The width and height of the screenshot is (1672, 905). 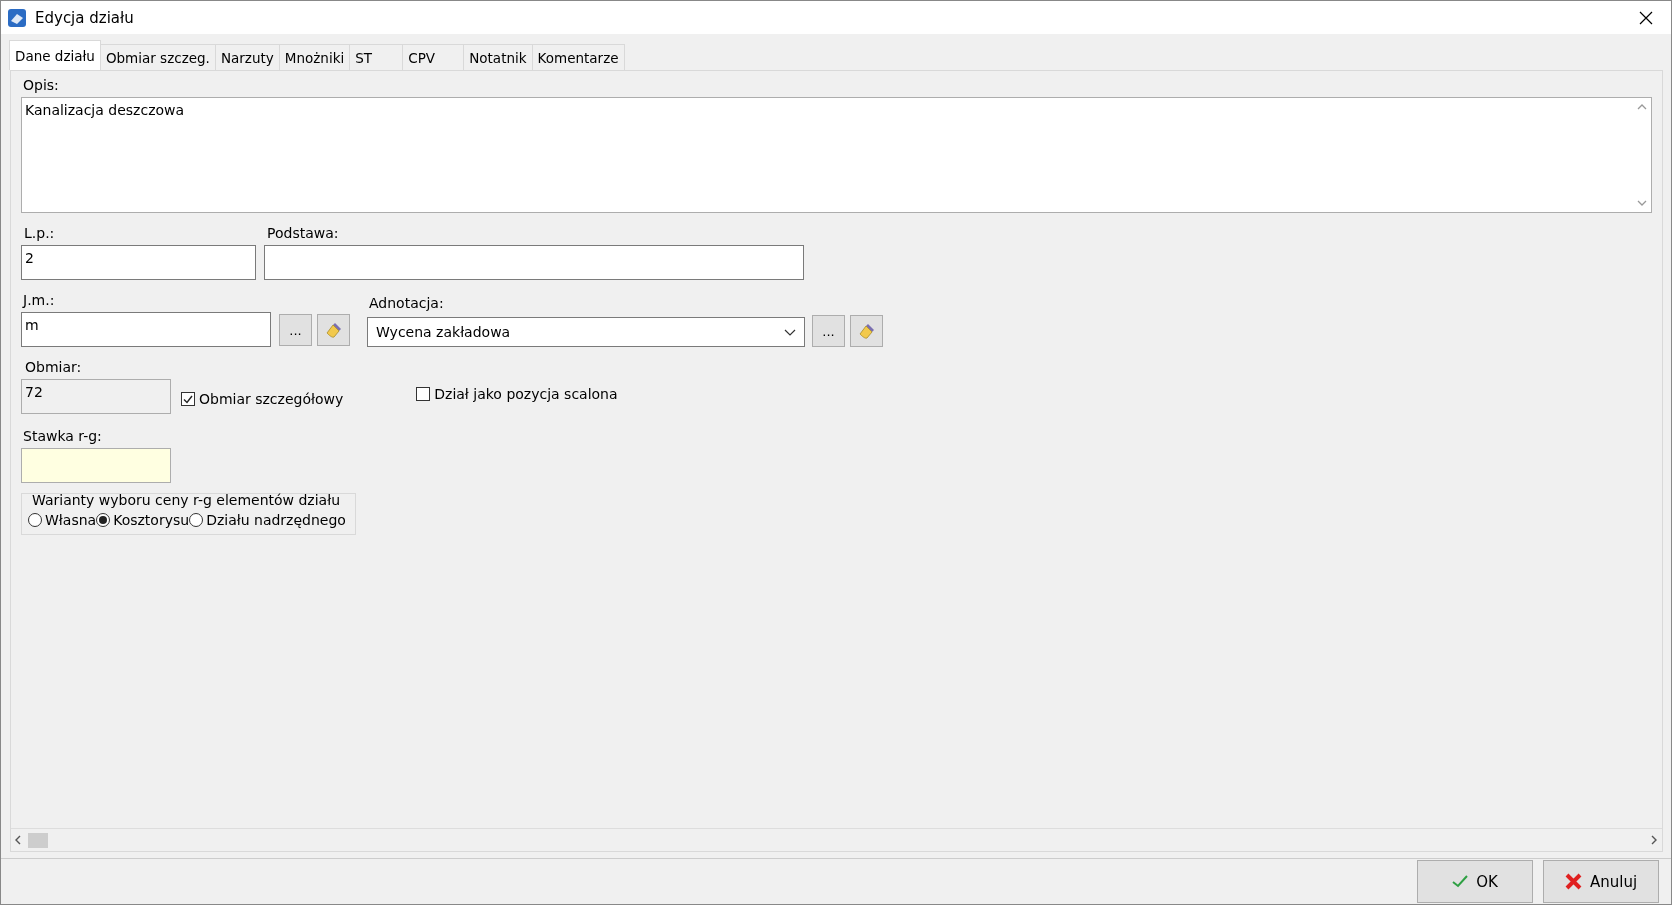 I want to click on description-field: Kanalizacja deszczowa, so click(x=836, y=155).